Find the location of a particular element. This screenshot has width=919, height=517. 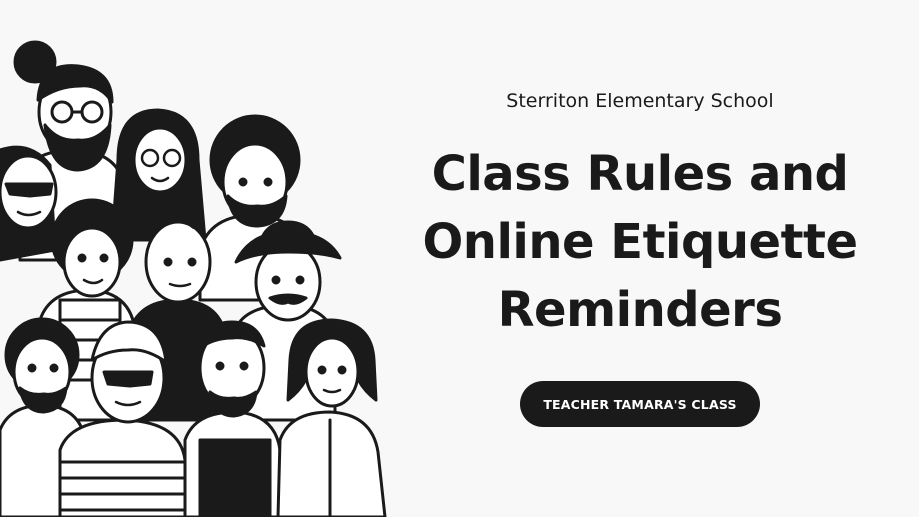

class-badge: TEACHER TAMARA'S CLASS is located at coordinates (640, 404).